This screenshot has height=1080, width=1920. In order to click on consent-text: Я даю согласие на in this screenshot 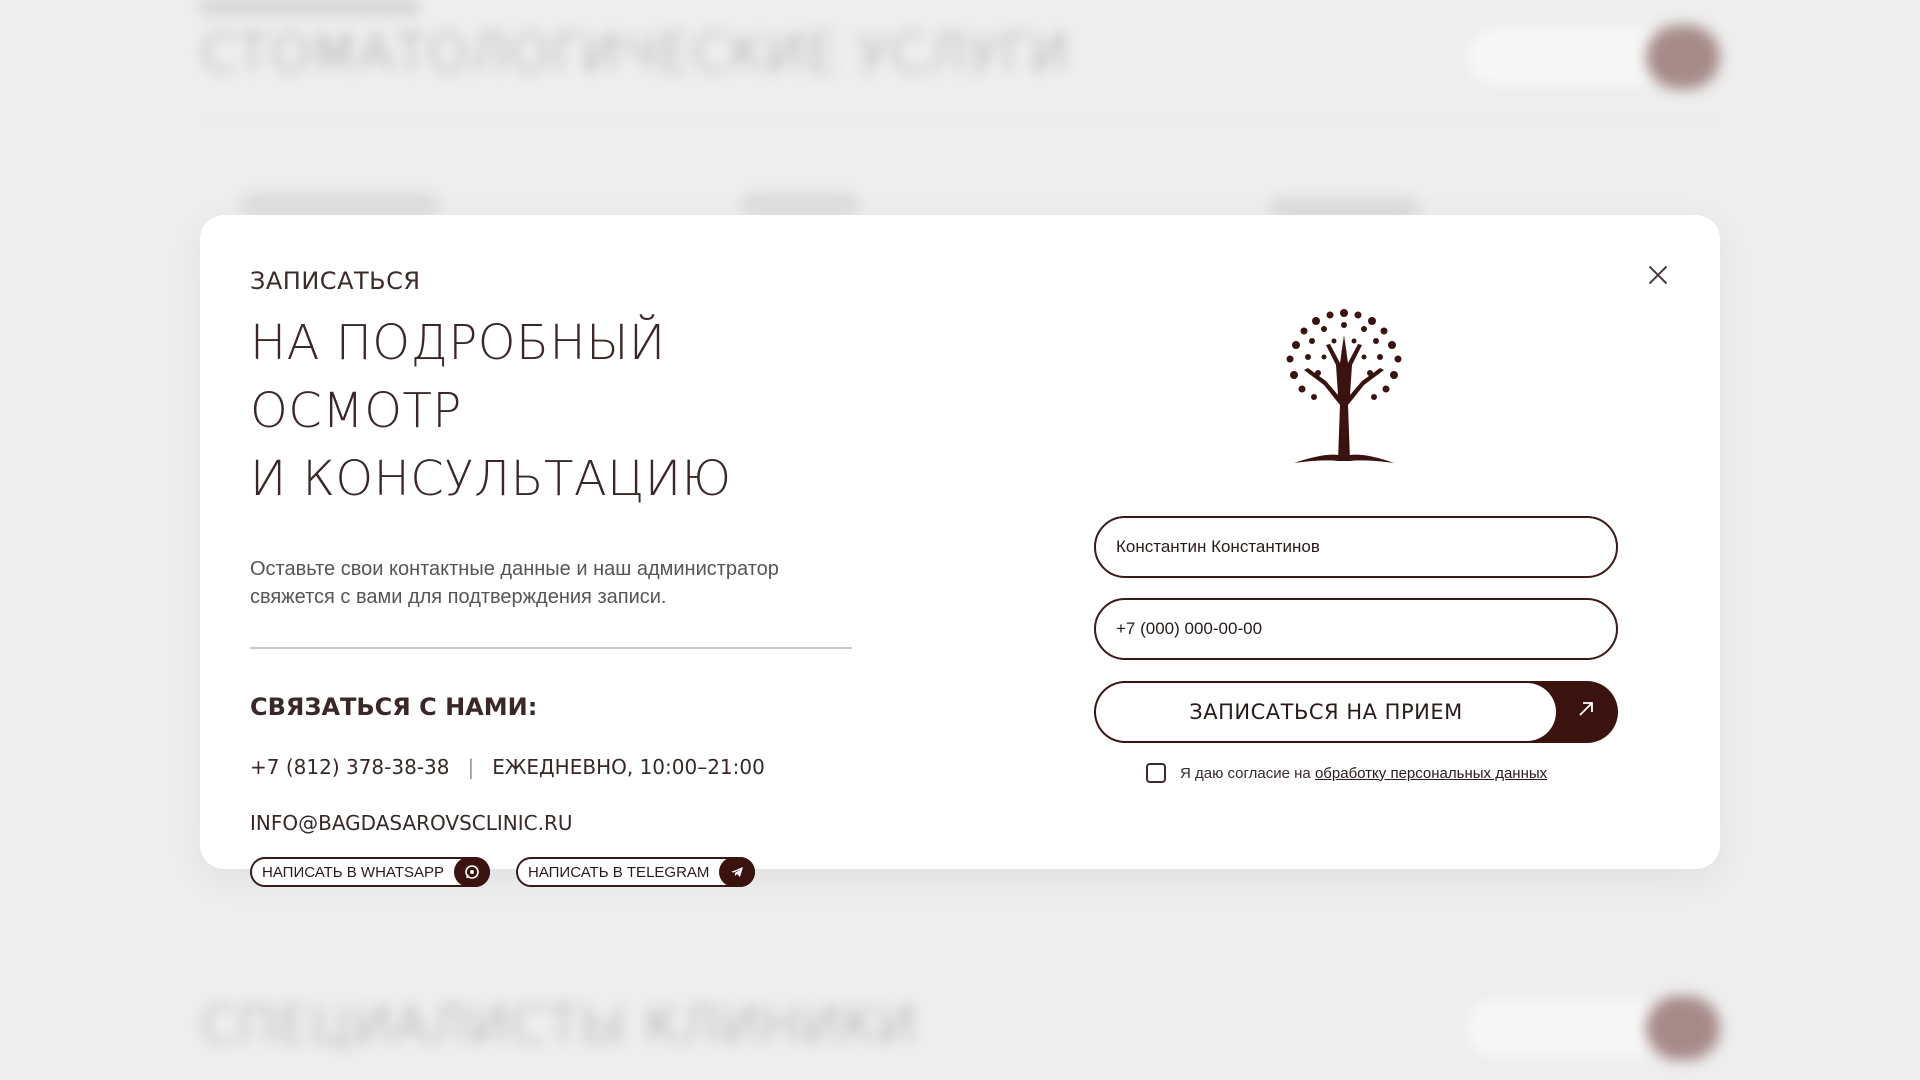, I will do `click(1245, 773)`.